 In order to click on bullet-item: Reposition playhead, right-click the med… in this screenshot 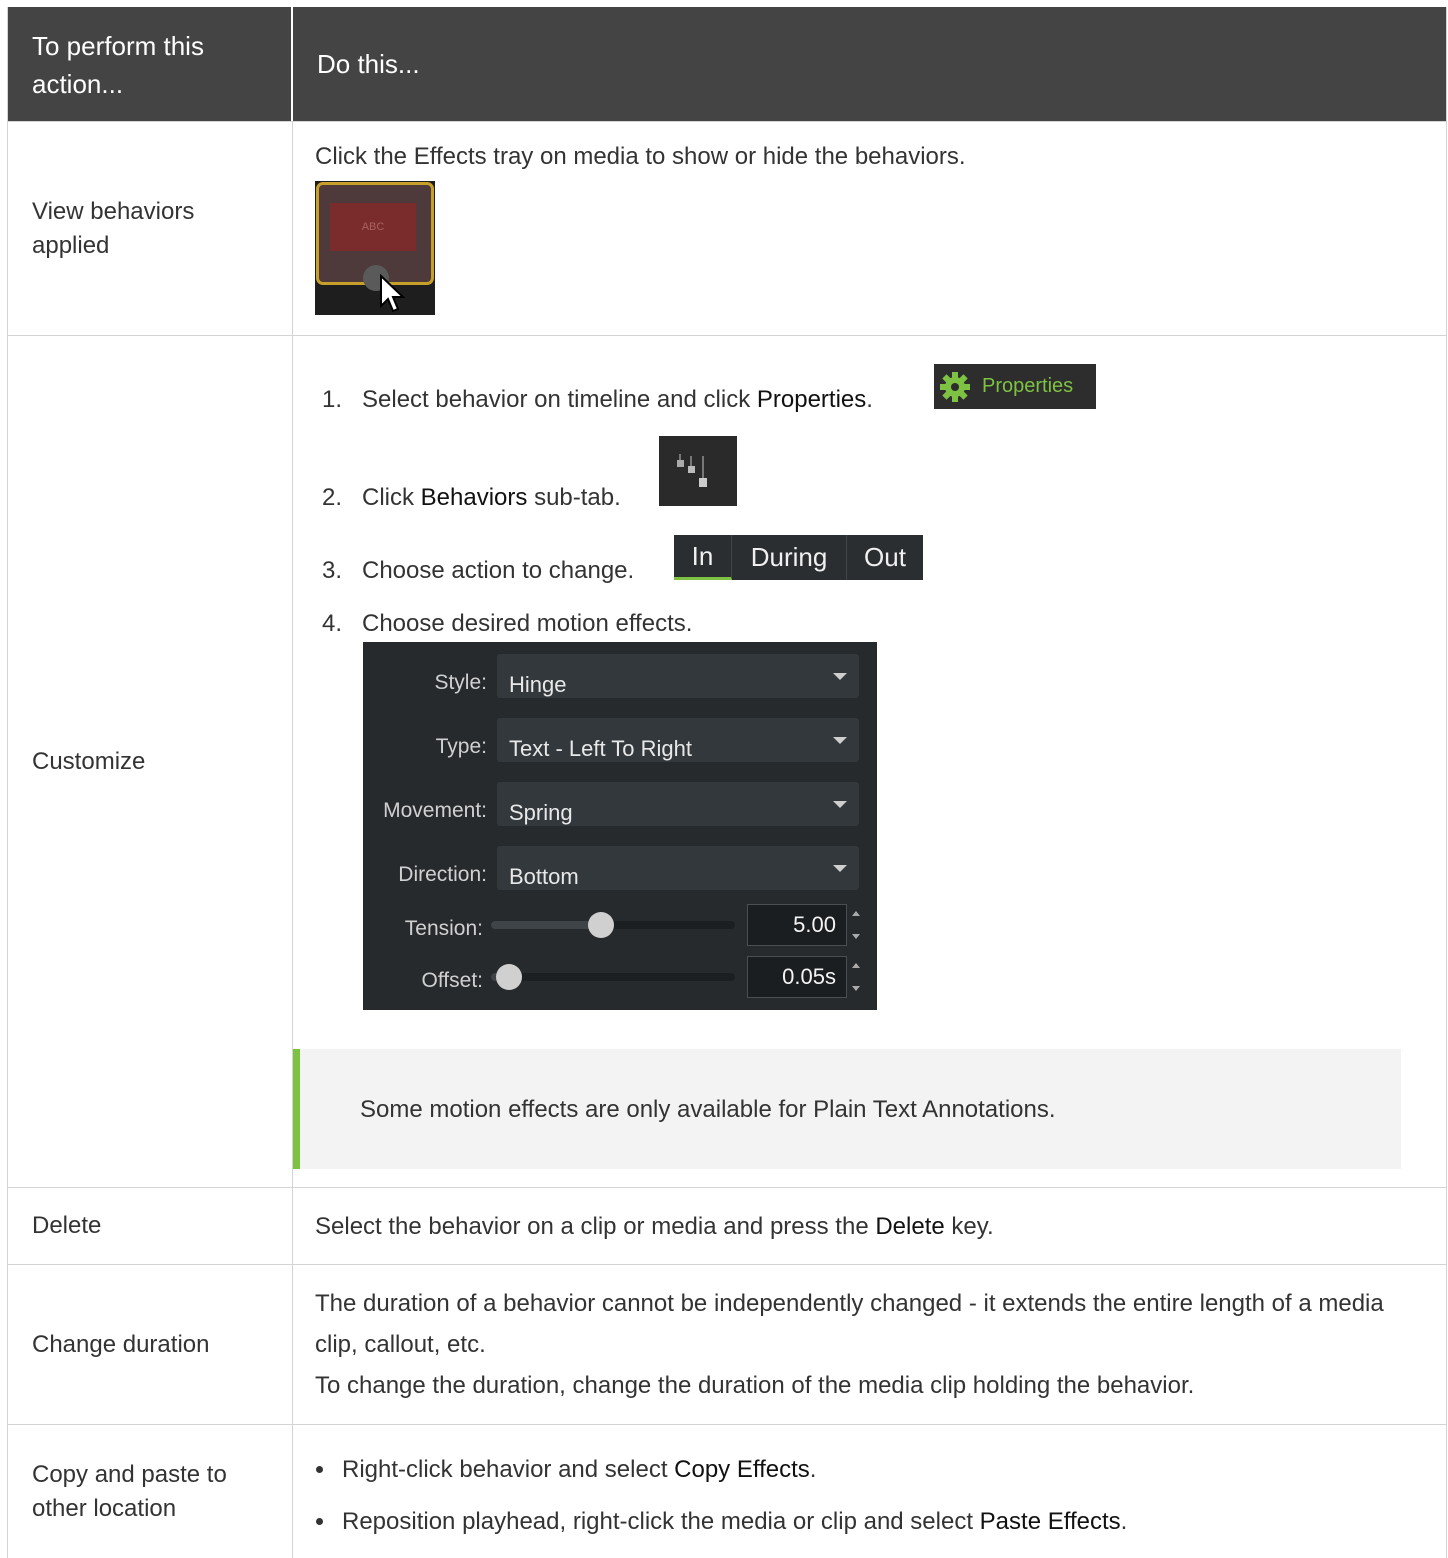, I will do `click(722, 1521)`.